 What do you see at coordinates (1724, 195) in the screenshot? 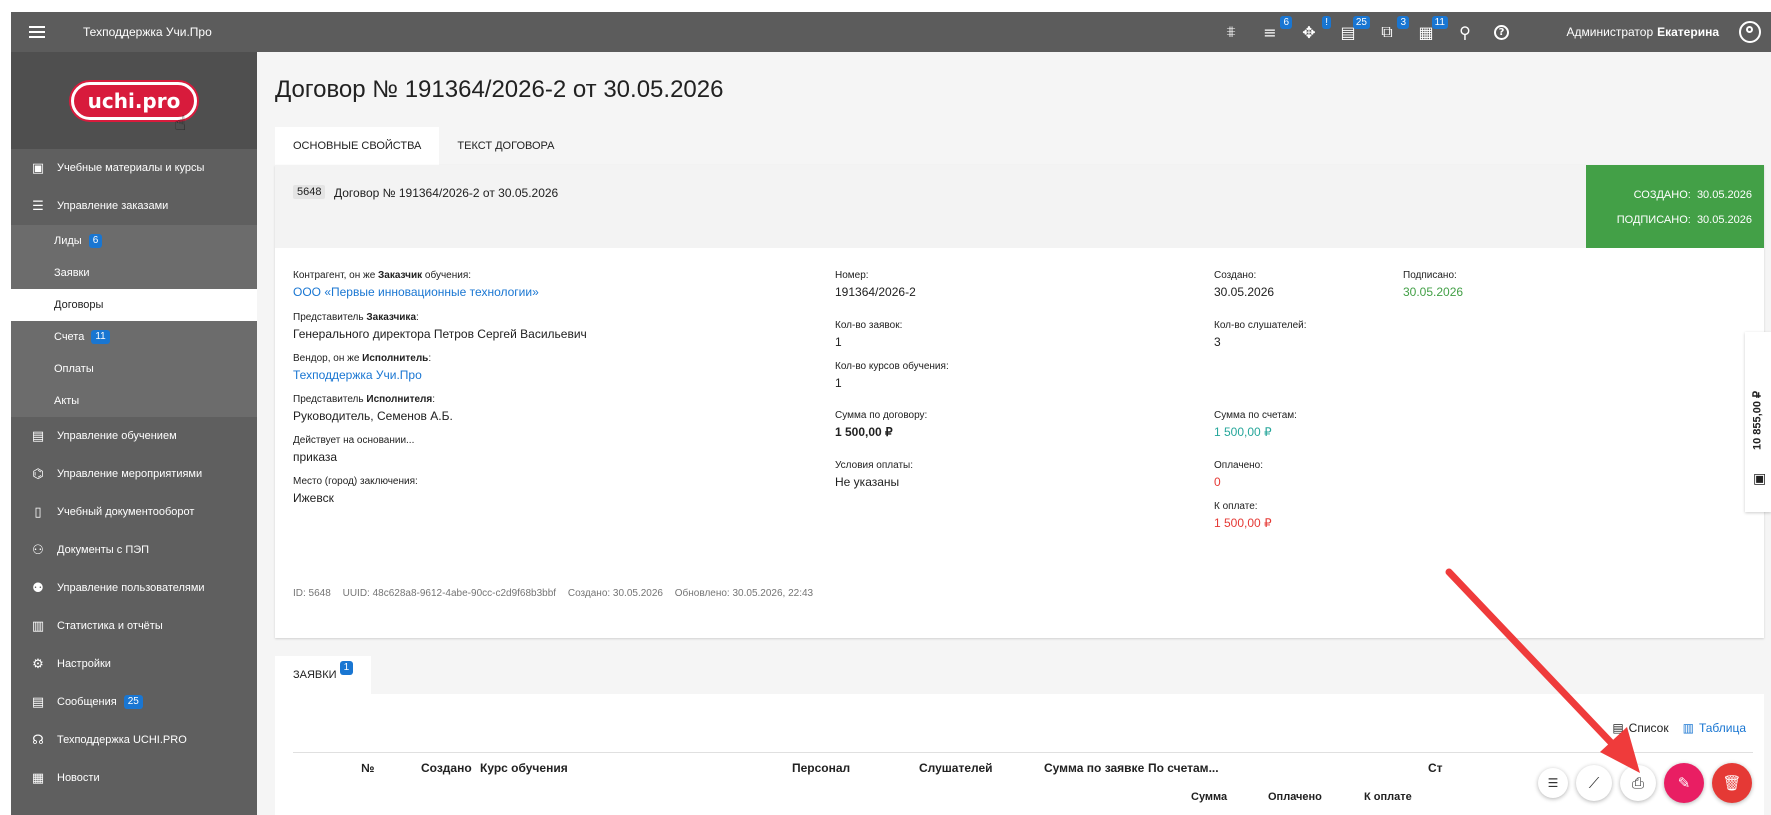
I see `created-value: 30.05.2026` at bounding box center [1724, 195].